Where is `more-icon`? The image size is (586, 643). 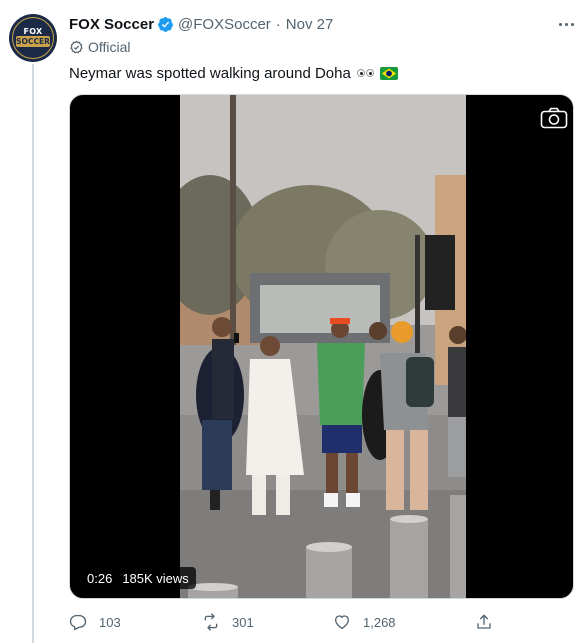
more-icon is located at coordinates (566, 24).